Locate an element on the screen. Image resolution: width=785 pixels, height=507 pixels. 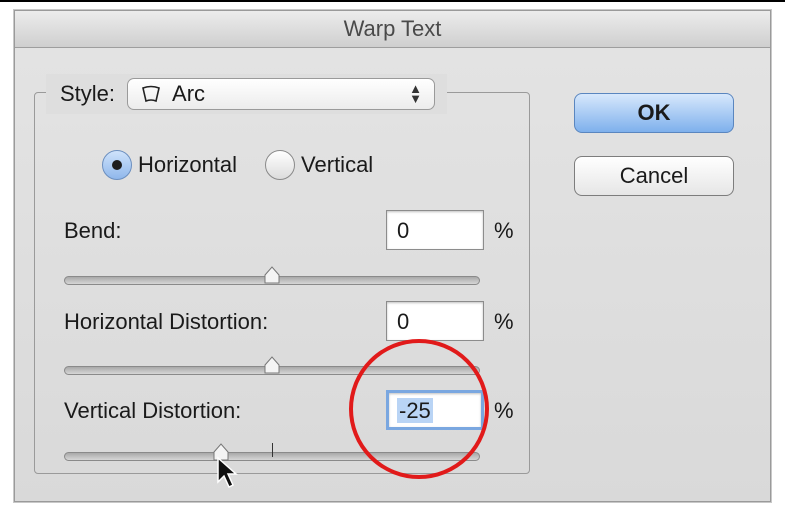
cancel-button: Cancel is located at coordinates (654, 176).